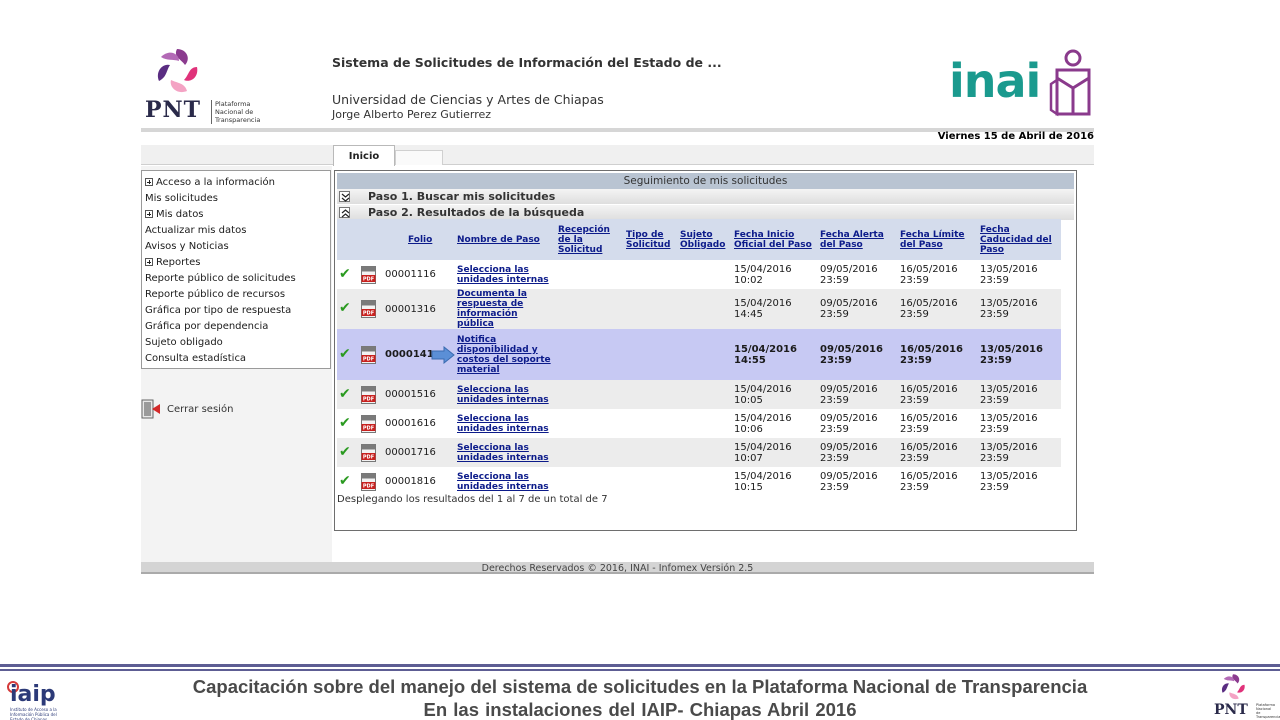 The width and height of the screenshot is (1280, 720). I want to click on fecha-inicio-cell: 15/04/2016 10:15, so click(775, 481).